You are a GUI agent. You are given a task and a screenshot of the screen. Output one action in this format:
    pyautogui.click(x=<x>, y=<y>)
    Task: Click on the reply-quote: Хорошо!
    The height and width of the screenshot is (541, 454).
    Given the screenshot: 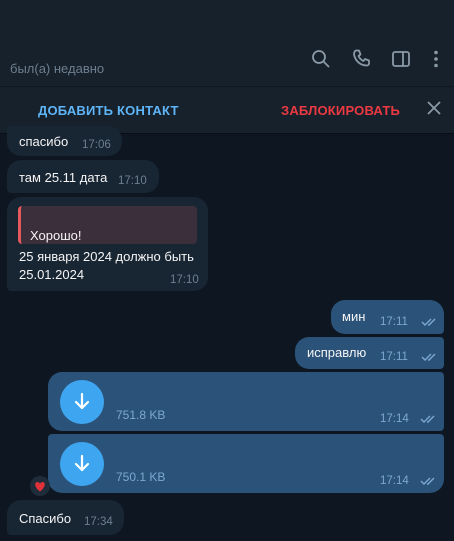 What is the action you would take?
    pyautogui.click(x=107, y=225)
    